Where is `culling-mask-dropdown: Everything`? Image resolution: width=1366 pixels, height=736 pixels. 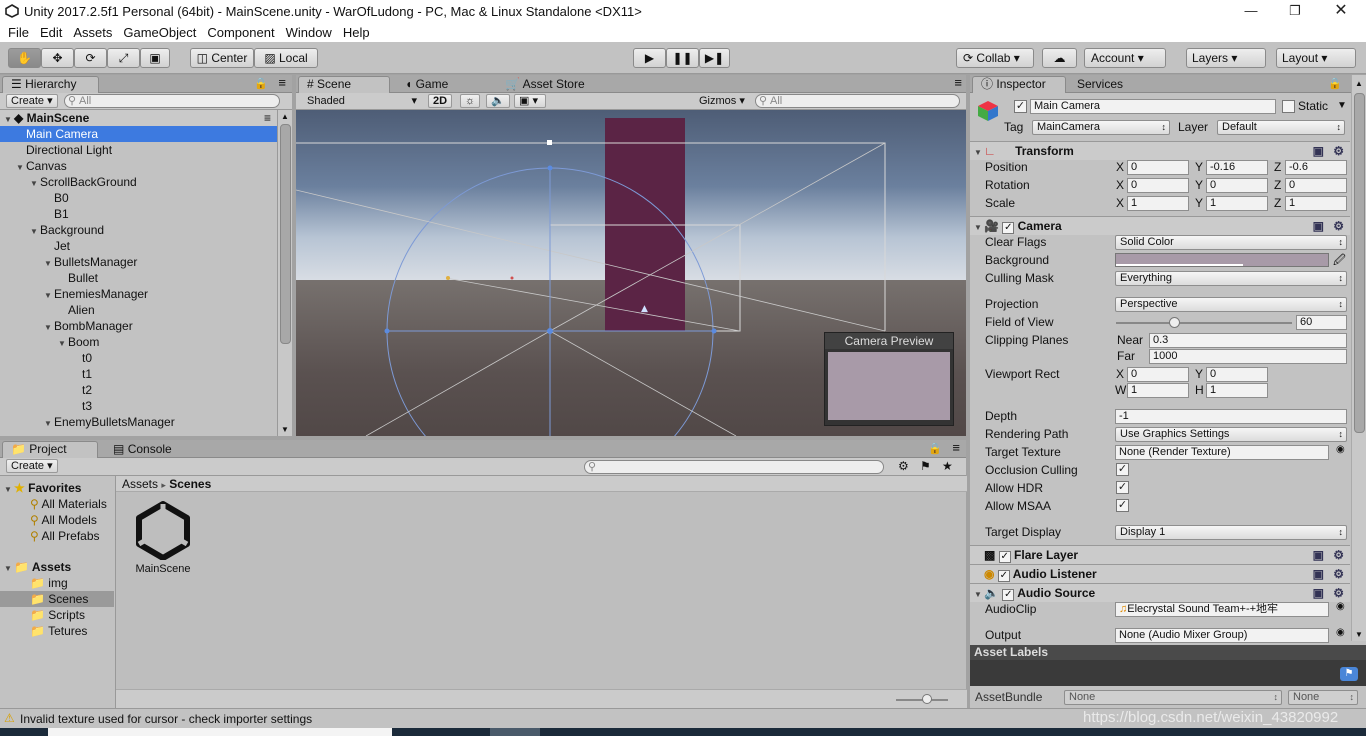 culling-mask-dropdown: Everything is located at coordinates (1231, 278).